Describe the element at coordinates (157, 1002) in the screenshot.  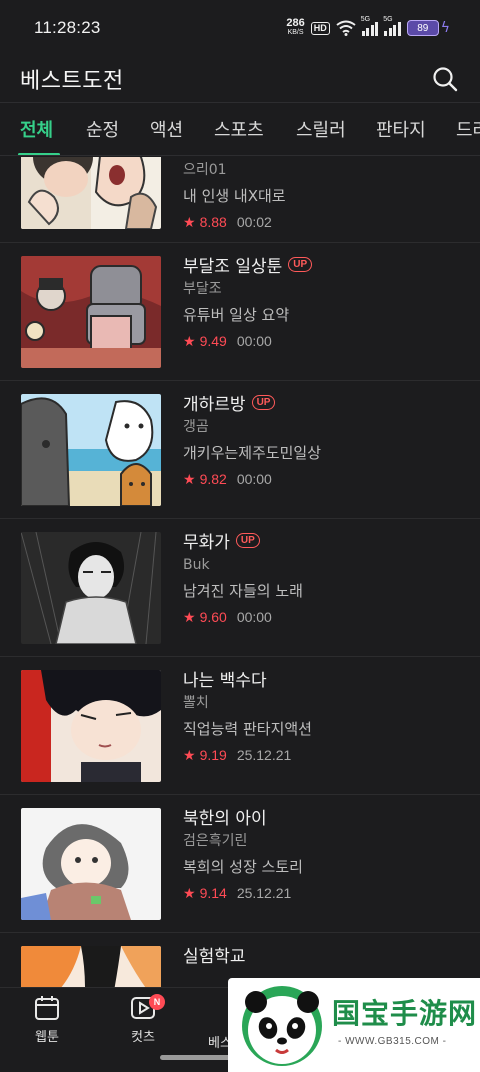
I see `new-badge: N` at that location.